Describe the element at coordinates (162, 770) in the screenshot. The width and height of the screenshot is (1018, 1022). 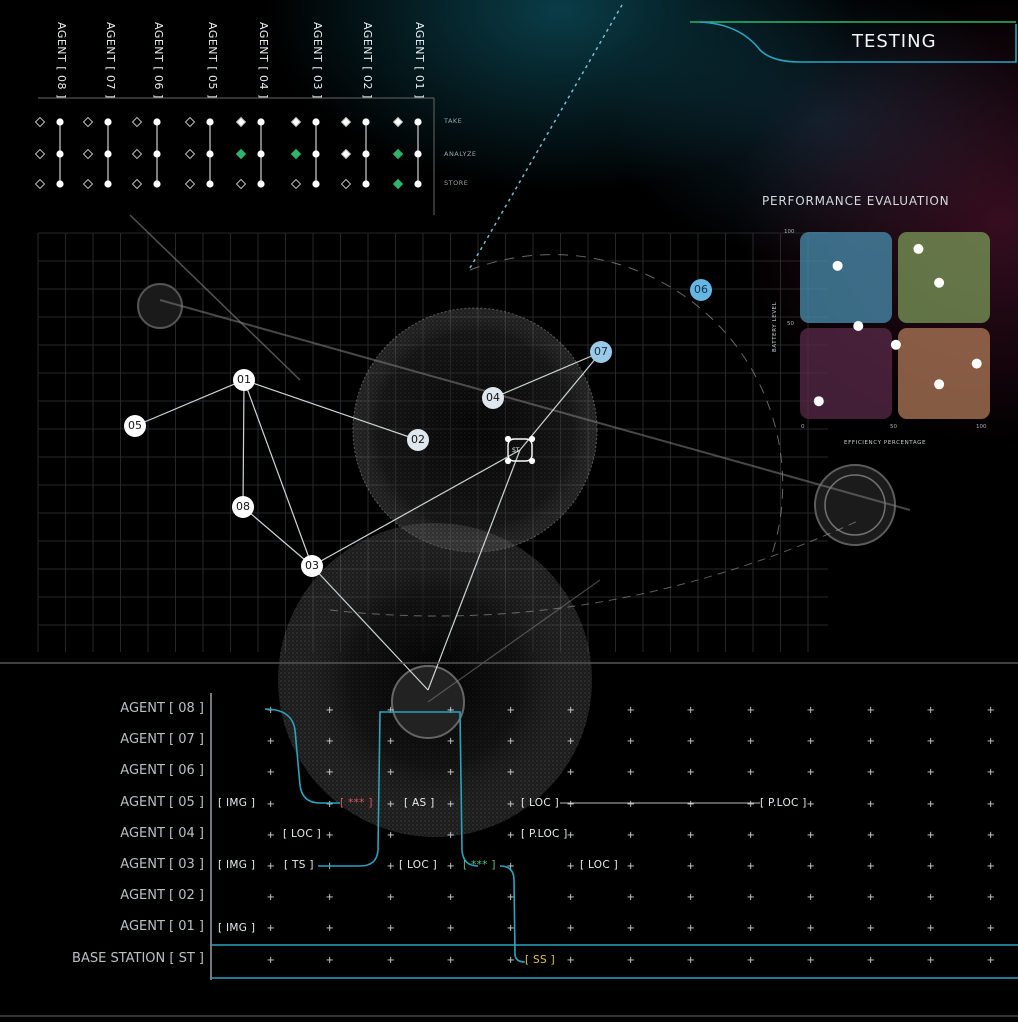
I see `timeline-row-label: AGENT [ 06 ]` at that location.